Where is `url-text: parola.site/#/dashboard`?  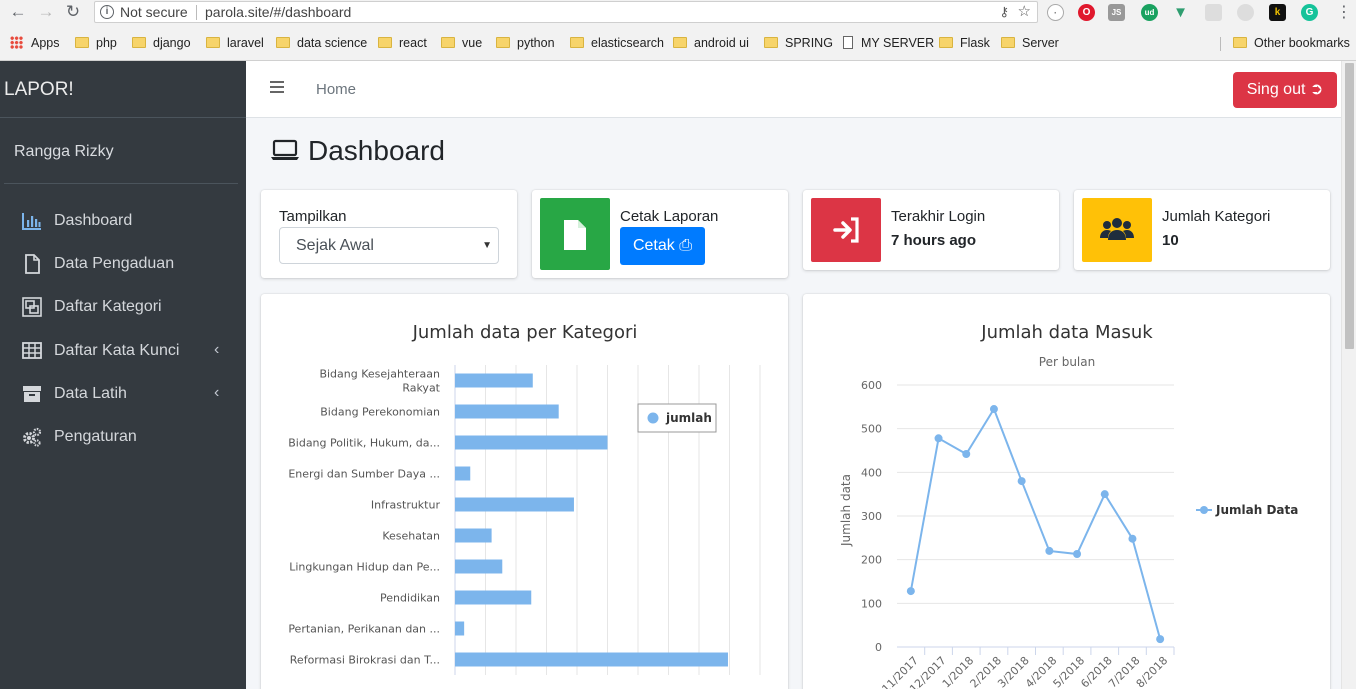
url-text: parola.site/#/dashboard is located at coordinates (278, 12).